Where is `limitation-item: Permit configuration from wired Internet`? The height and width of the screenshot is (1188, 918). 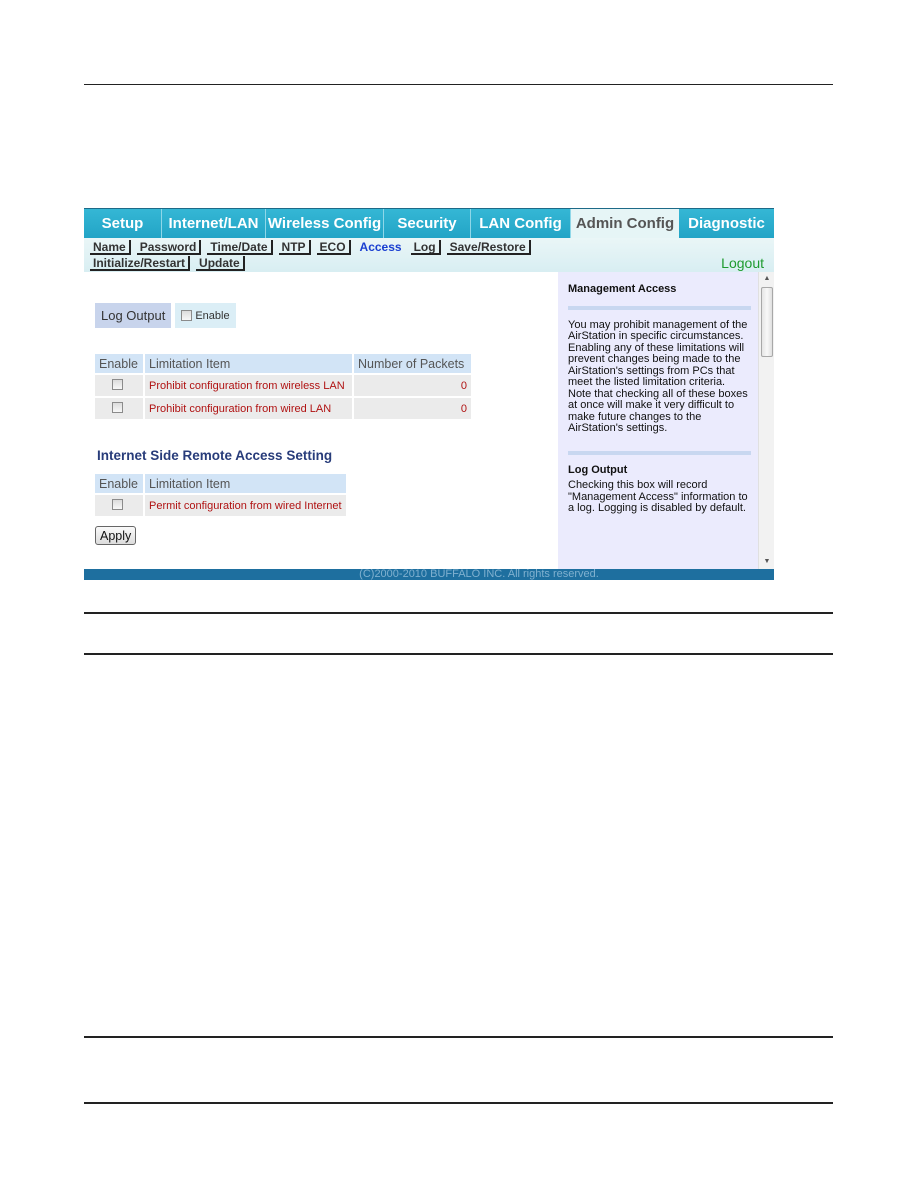
limitation-item: Permit configuration from wired Internet is located at coordinates (245, 505).